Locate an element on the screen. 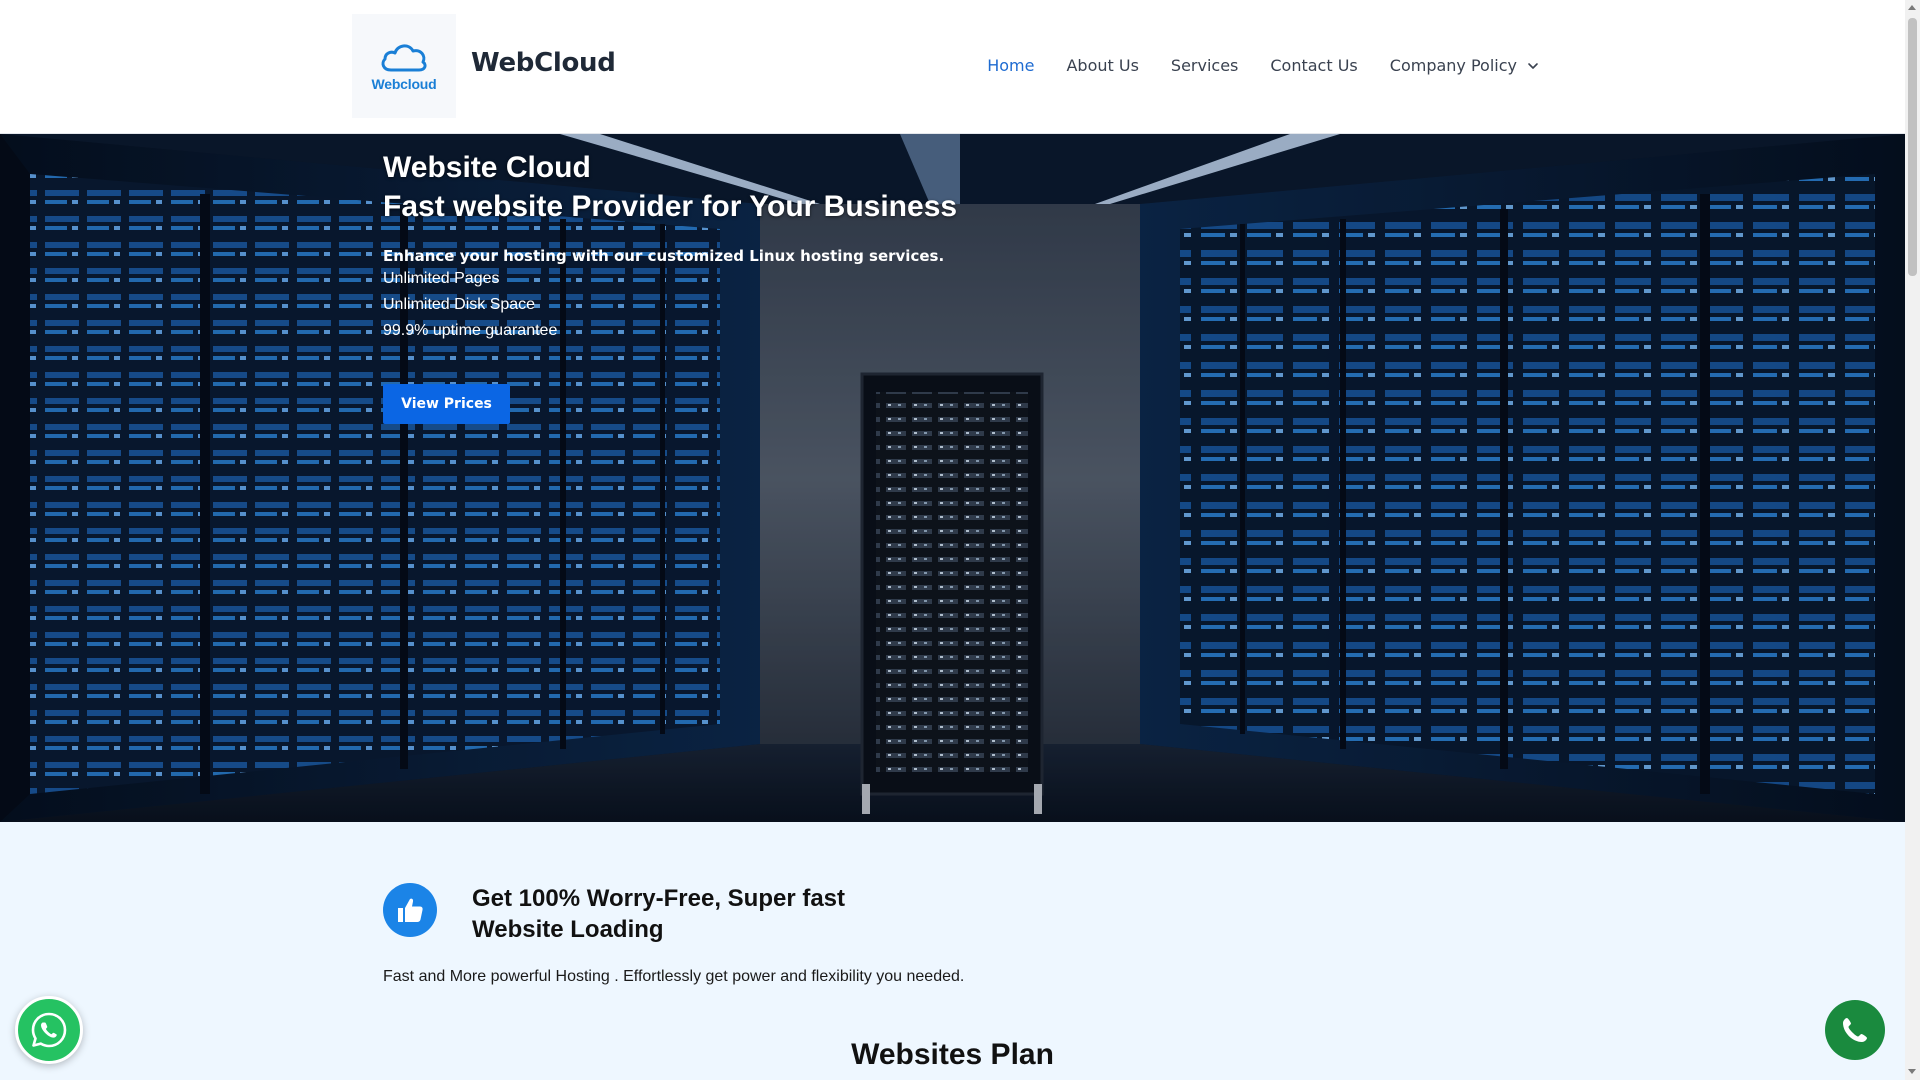  scroll-up-arrow-icon is located at coordinates (1912, 7).